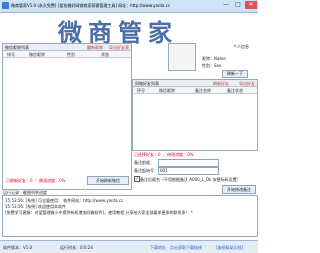  What do you see at coordinates (238, 5) in the screenshot?
I see `maximize-button: □` at bounding box center [238, 5].